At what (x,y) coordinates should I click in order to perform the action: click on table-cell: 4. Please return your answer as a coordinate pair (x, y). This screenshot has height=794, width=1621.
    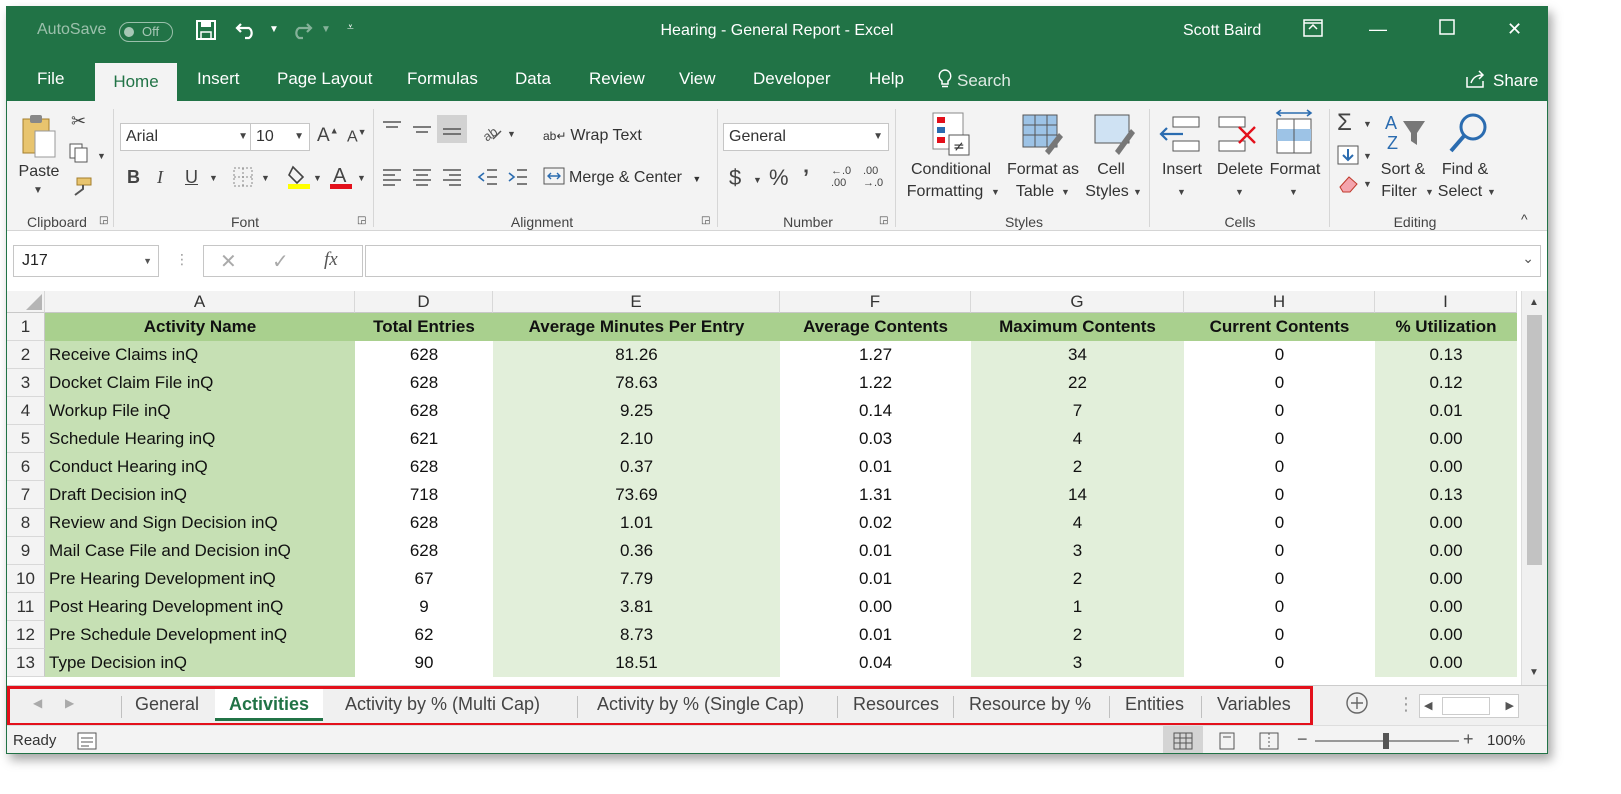
    Looking at the image, I should click on (1077, 523).